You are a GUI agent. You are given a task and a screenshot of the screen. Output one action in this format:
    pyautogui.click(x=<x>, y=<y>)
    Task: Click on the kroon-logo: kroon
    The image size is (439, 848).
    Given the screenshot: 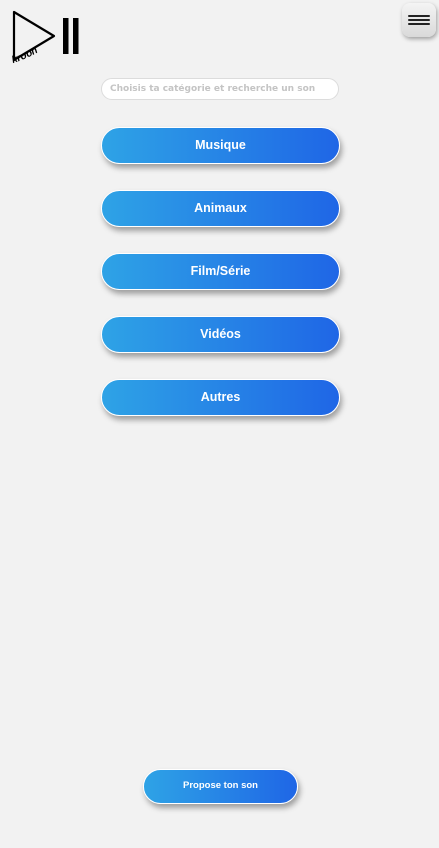 What is the action you would take?
    pyautogui.click(x=50, y=38)
    